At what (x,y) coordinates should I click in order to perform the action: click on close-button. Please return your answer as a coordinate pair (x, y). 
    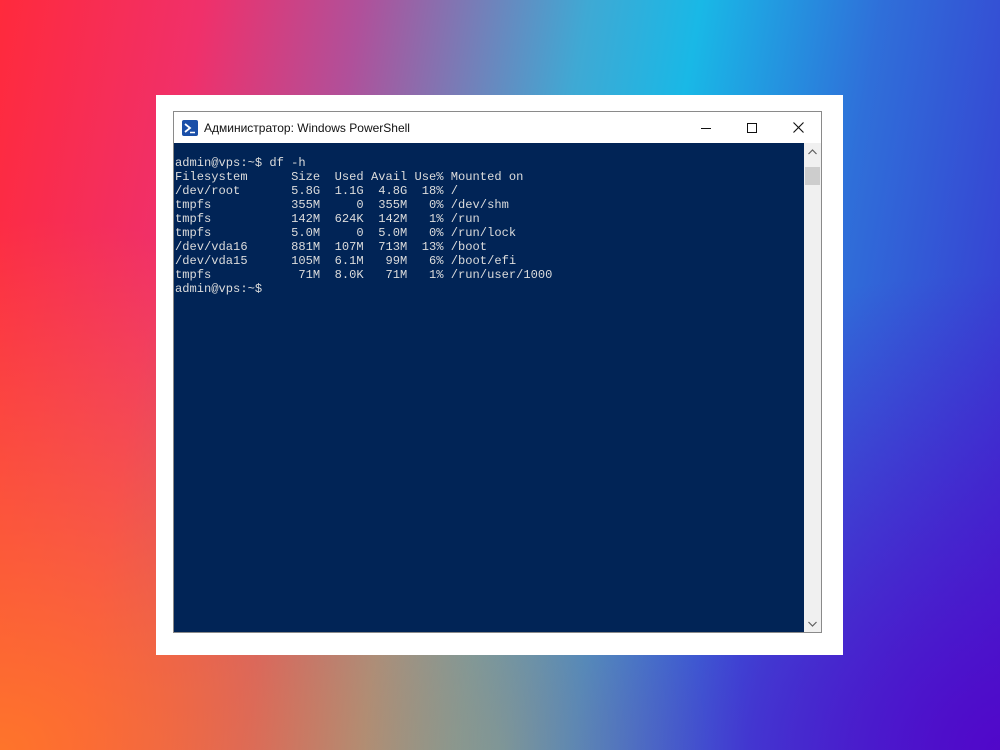
    Looking at the image, I should click on (798, 127).